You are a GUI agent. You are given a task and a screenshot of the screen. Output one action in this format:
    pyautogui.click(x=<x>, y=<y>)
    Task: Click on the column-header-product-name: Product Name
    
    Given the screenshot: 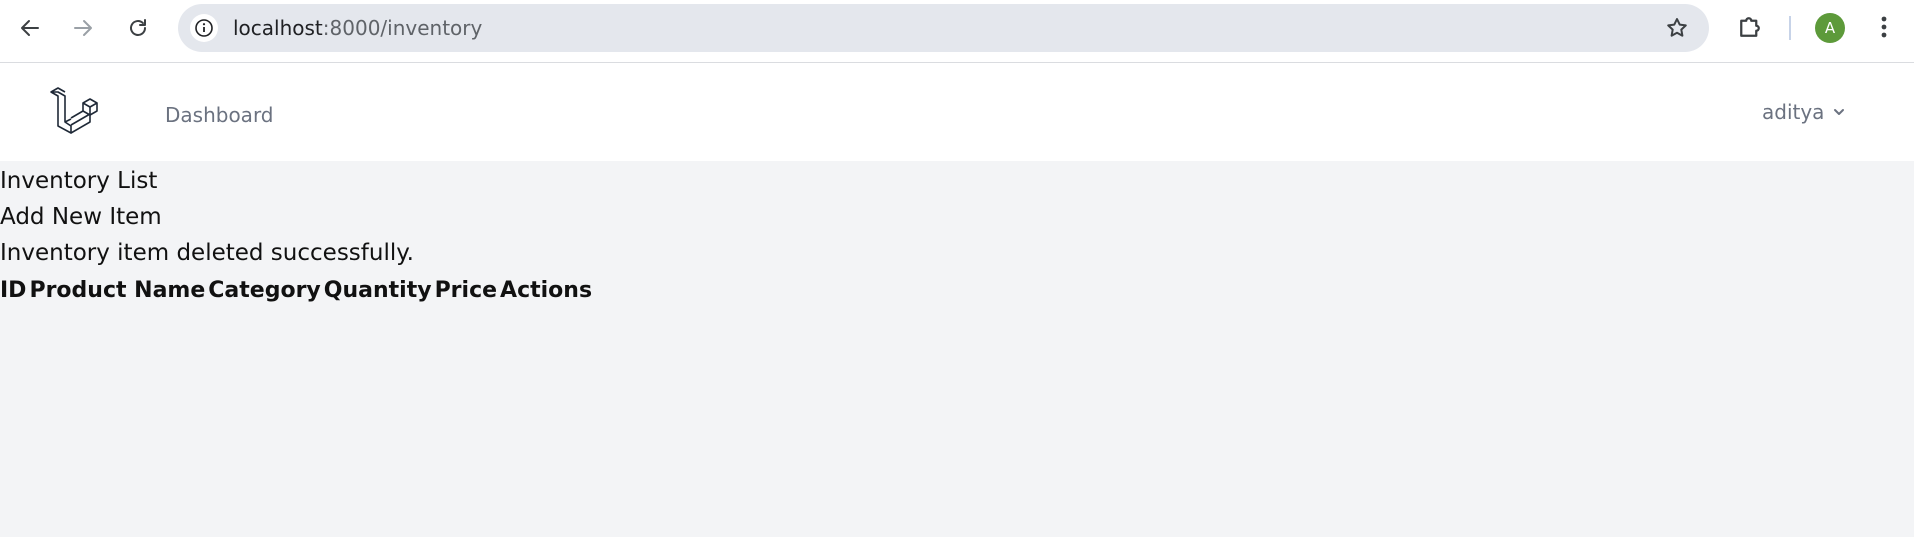 What is the action you would take?
    pyautogui.click(x=117, y=290)
    